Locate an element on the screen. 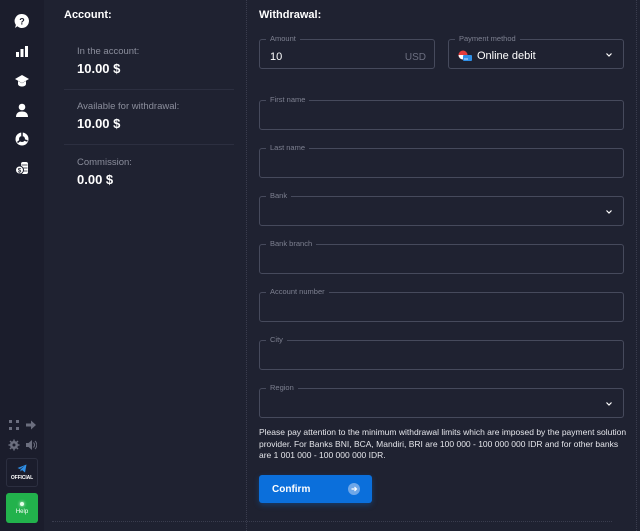 The height and width of the screenshot is (531, 640). commission-row: Commission: 0.00 $ is located at coordinates (162, 184).